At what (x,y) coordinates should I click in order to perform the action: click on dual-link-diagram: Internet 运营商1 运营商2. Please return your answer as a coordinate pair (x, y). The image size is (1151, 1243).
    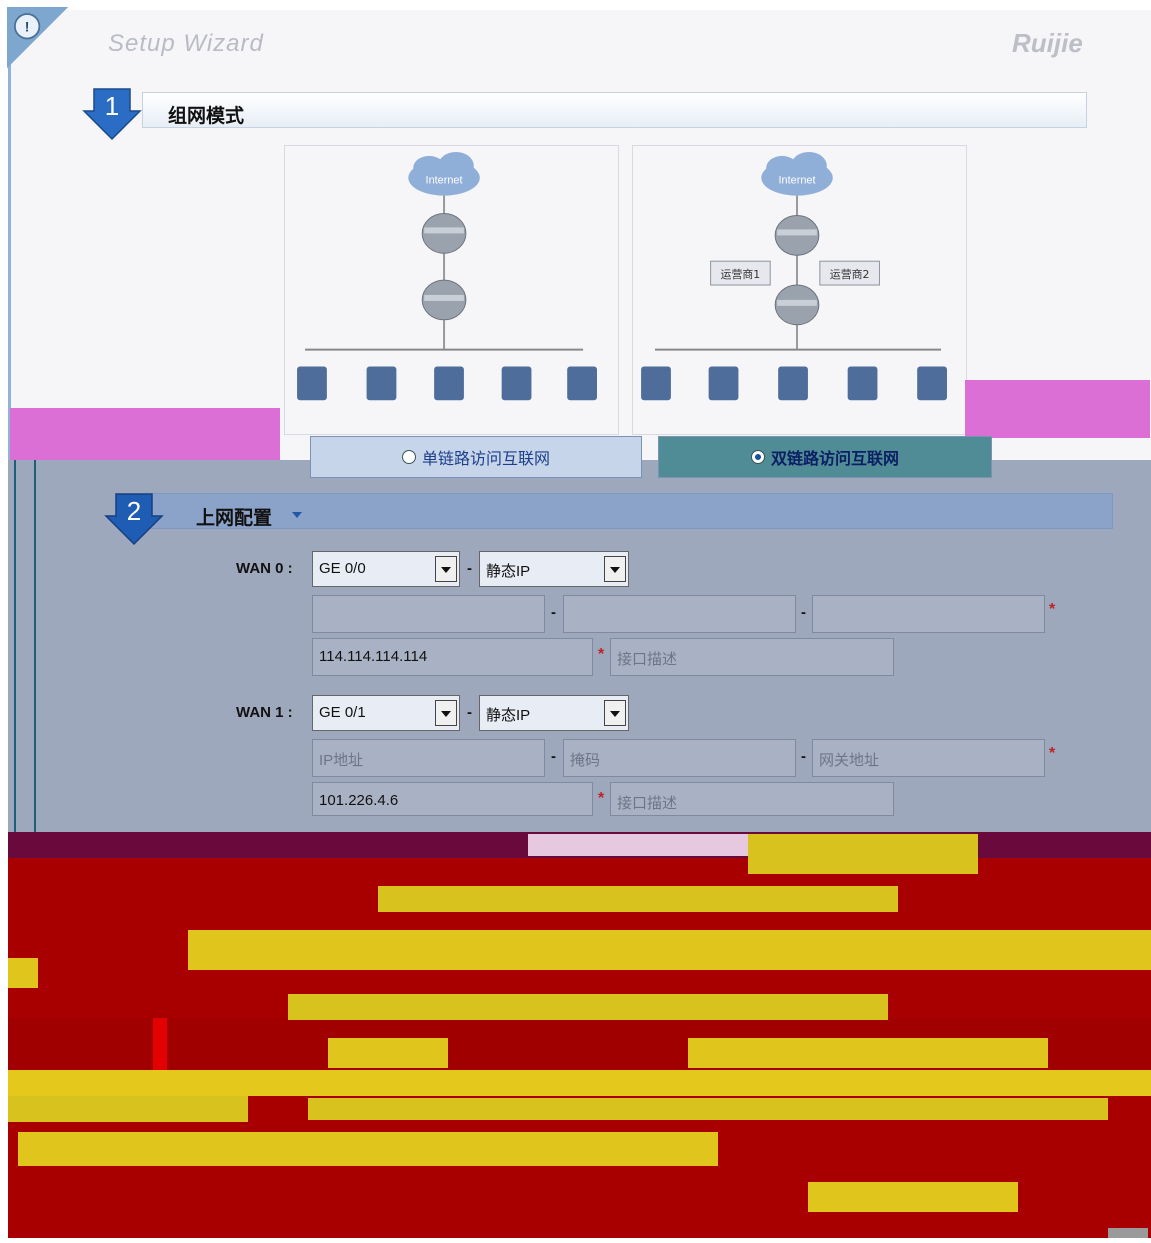
    Looking at the image, I should click on (799, 290).